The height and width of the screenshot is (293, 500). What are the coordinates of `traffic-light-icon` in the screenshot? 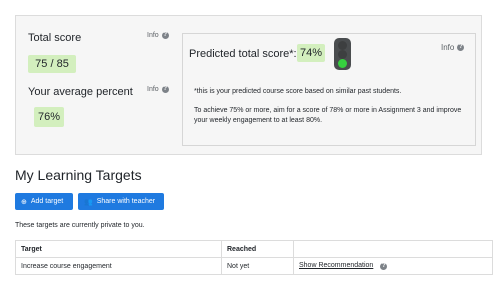 It's located at (342, 54).